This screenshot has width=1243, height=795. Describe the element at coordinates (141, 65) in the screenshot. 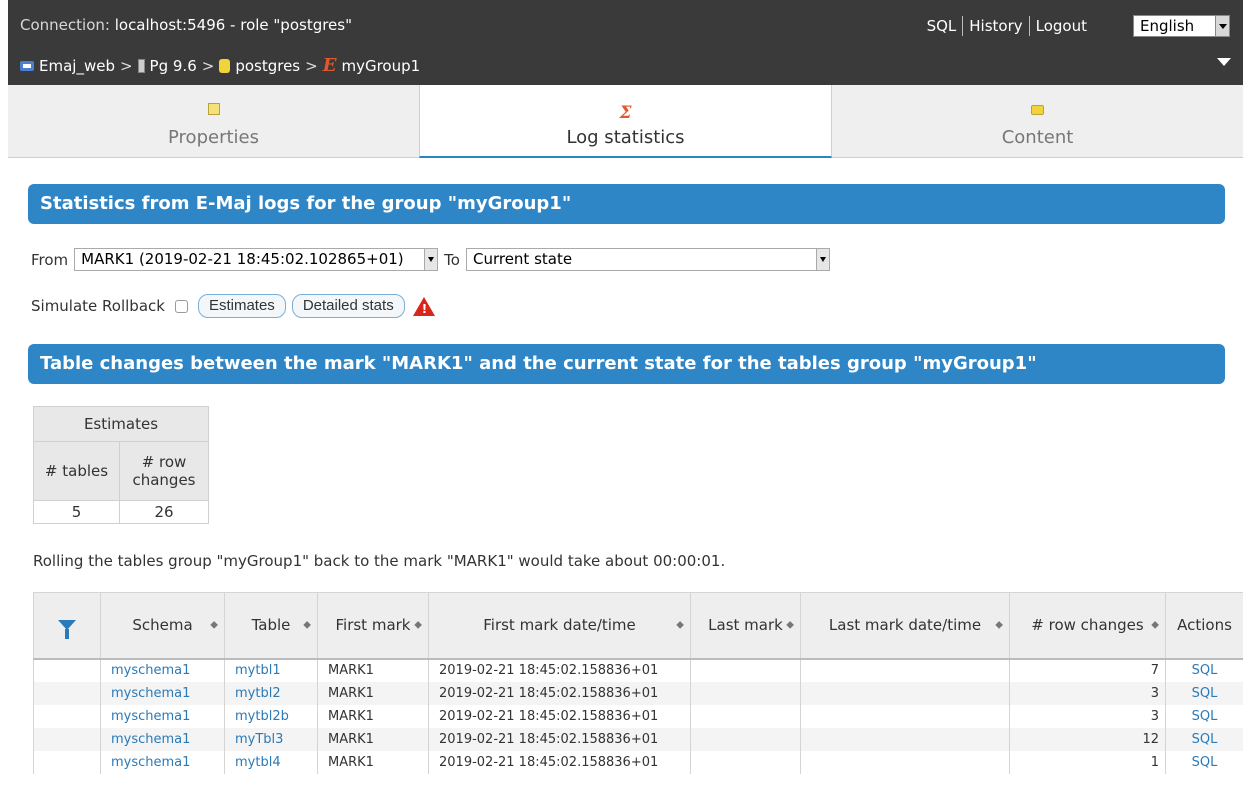

I see `server-icon` at that location.